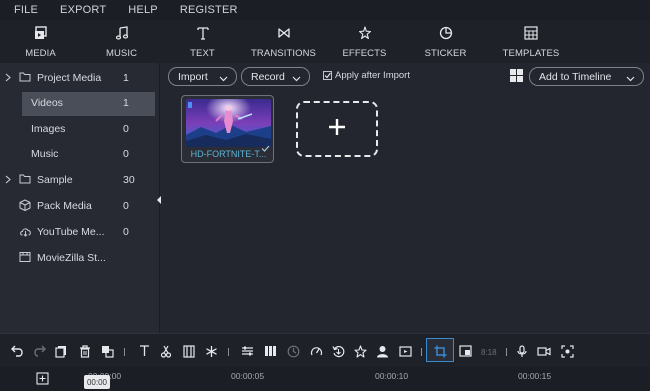 This screenshot has height=391, width=650. I want to click on tab-sticker-label: STICKER, so click(445, 53).